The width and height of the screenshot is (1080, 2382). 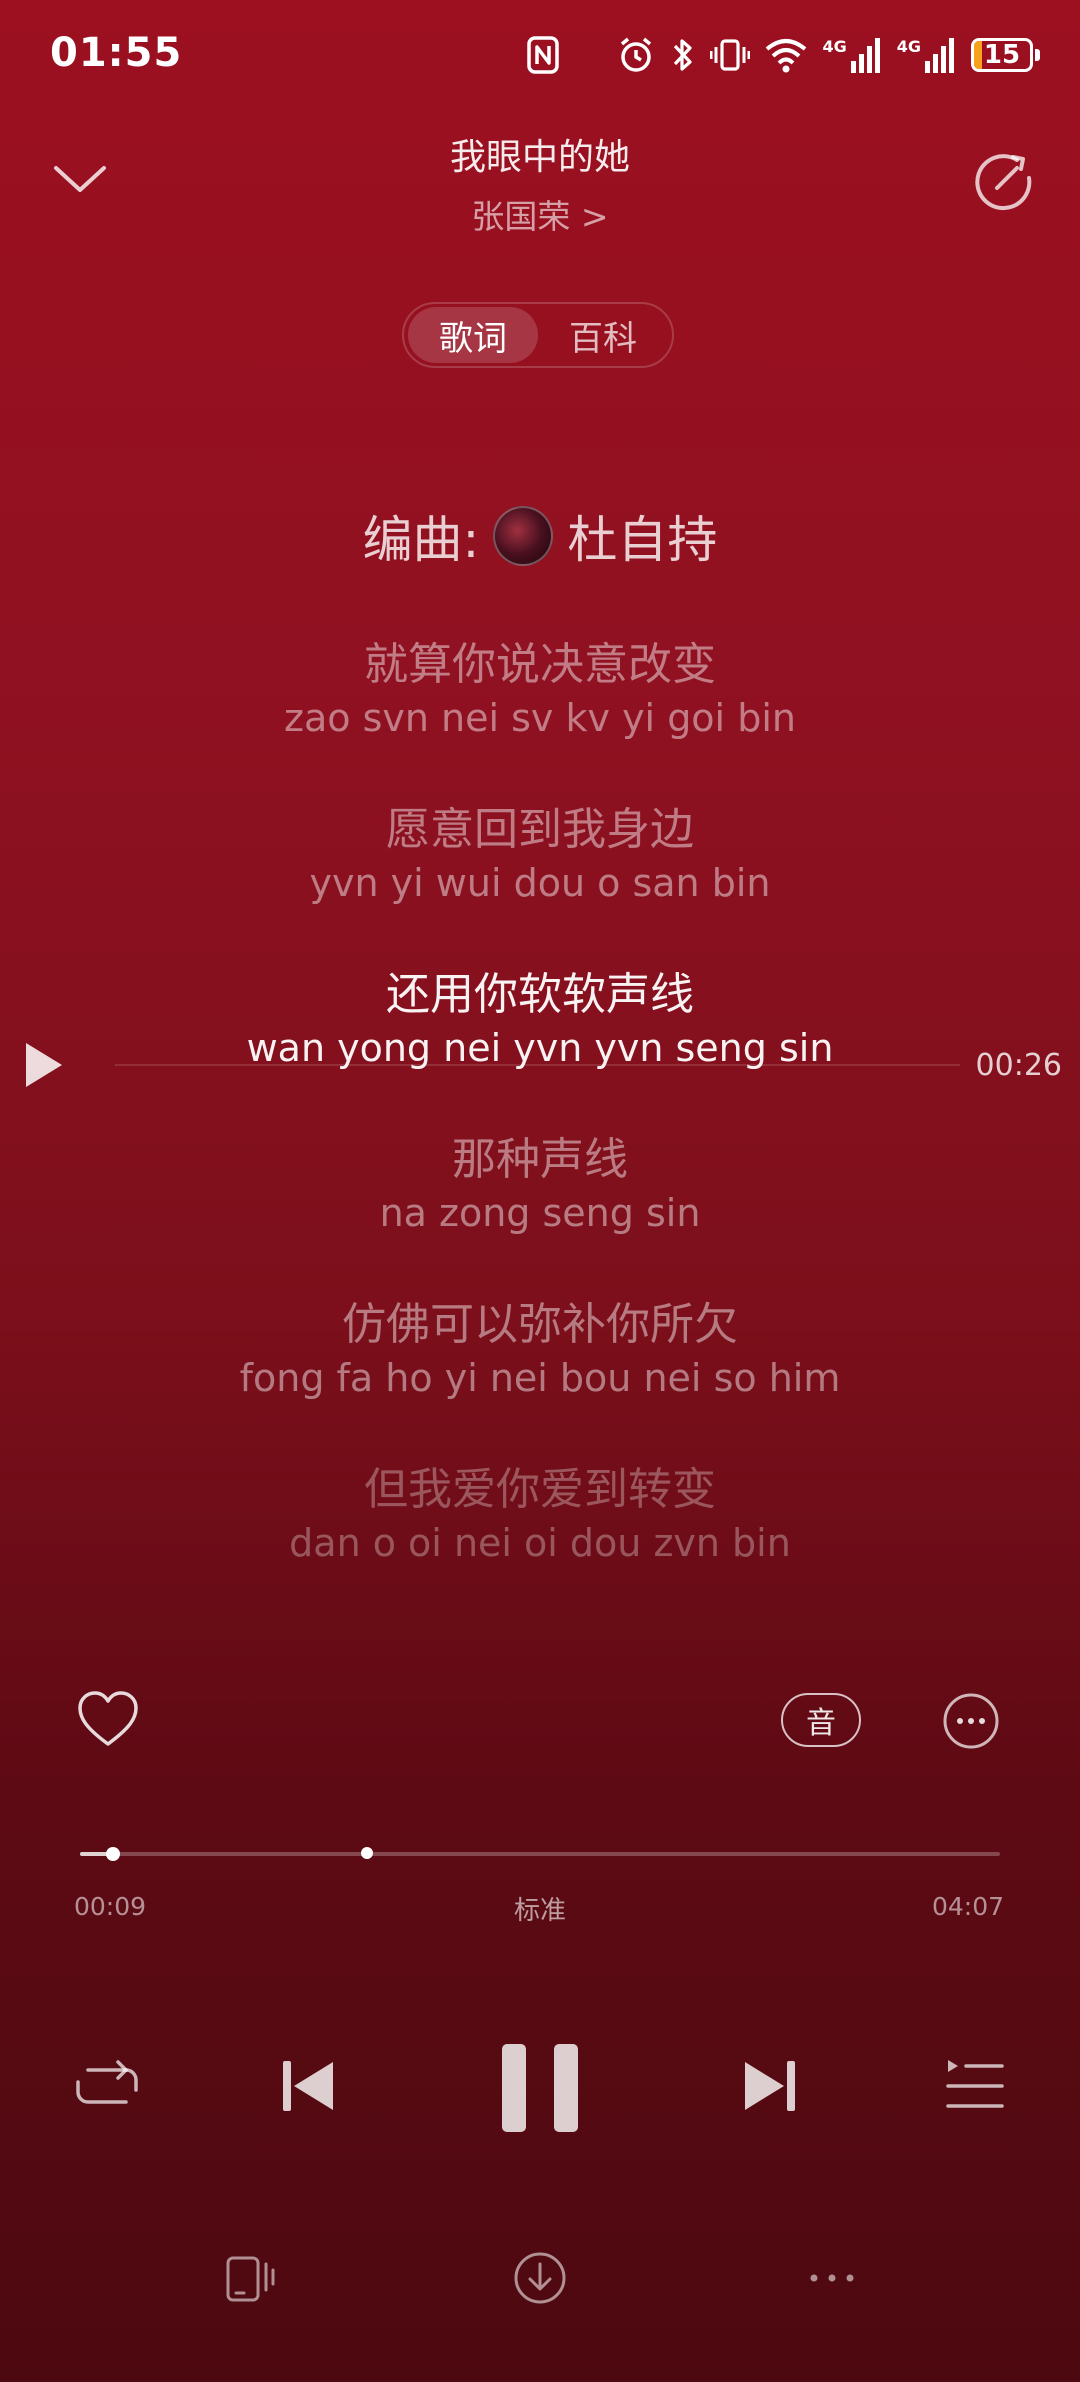 What do you see at coordinates (540, 664) in the screenshot?
I see `lyric-text: 就算你说决意改变` at bounding box center [540, 664].